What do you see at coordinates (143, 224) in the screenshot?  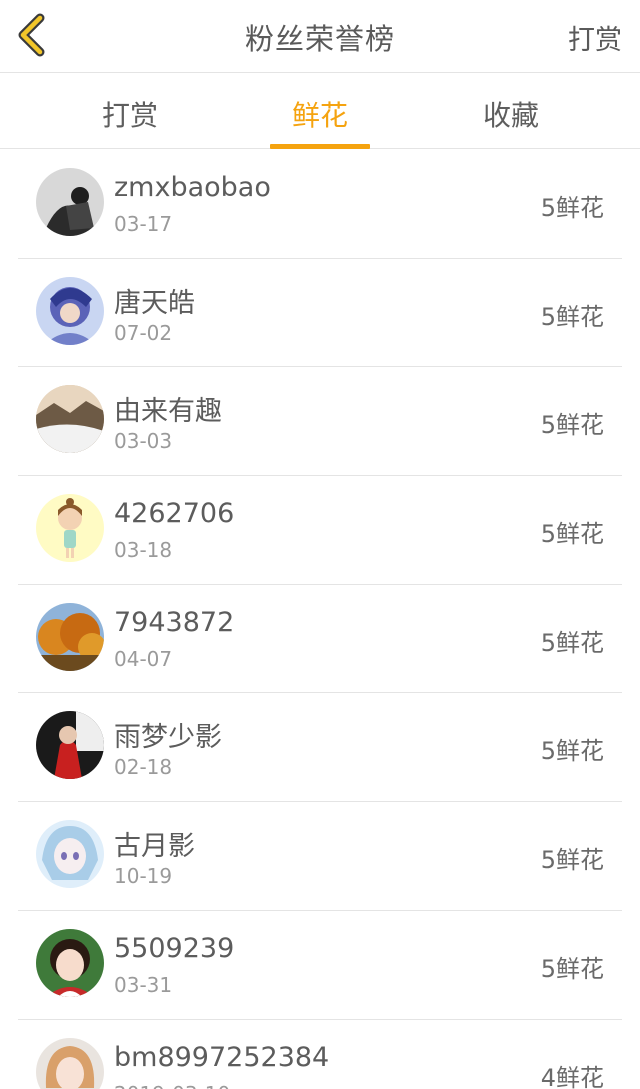 I see `fan-date: 03-17` at bounding box center [143, 224].